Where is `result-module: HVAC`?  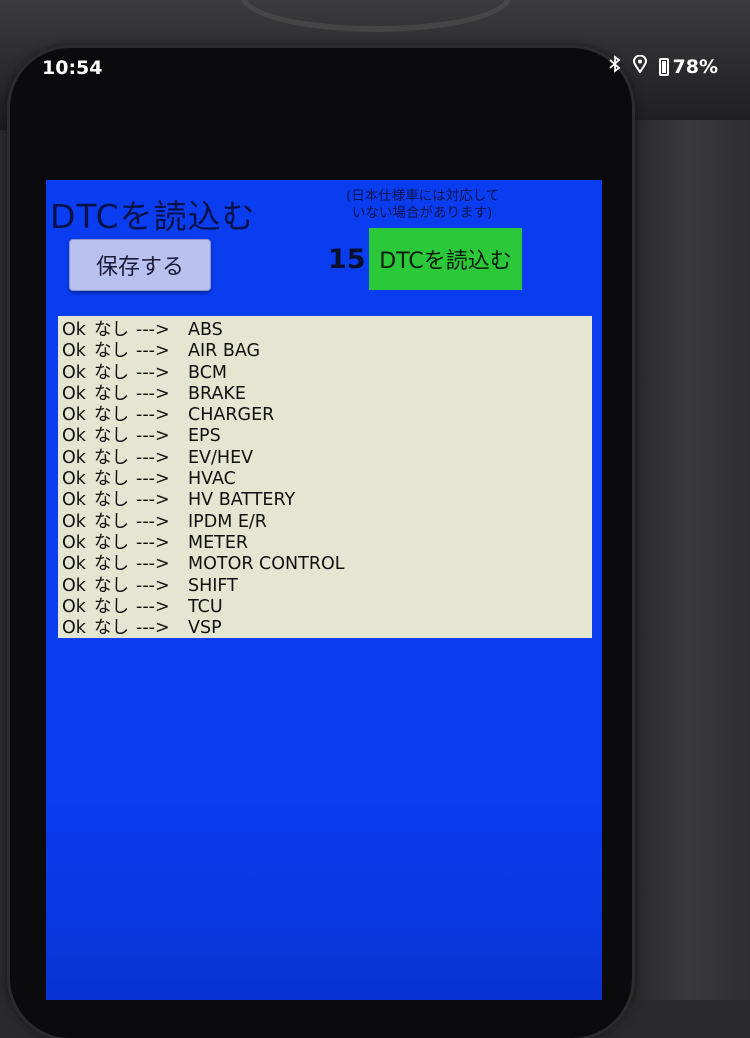
result-module: HVAC is located at coordinates (212, 479).